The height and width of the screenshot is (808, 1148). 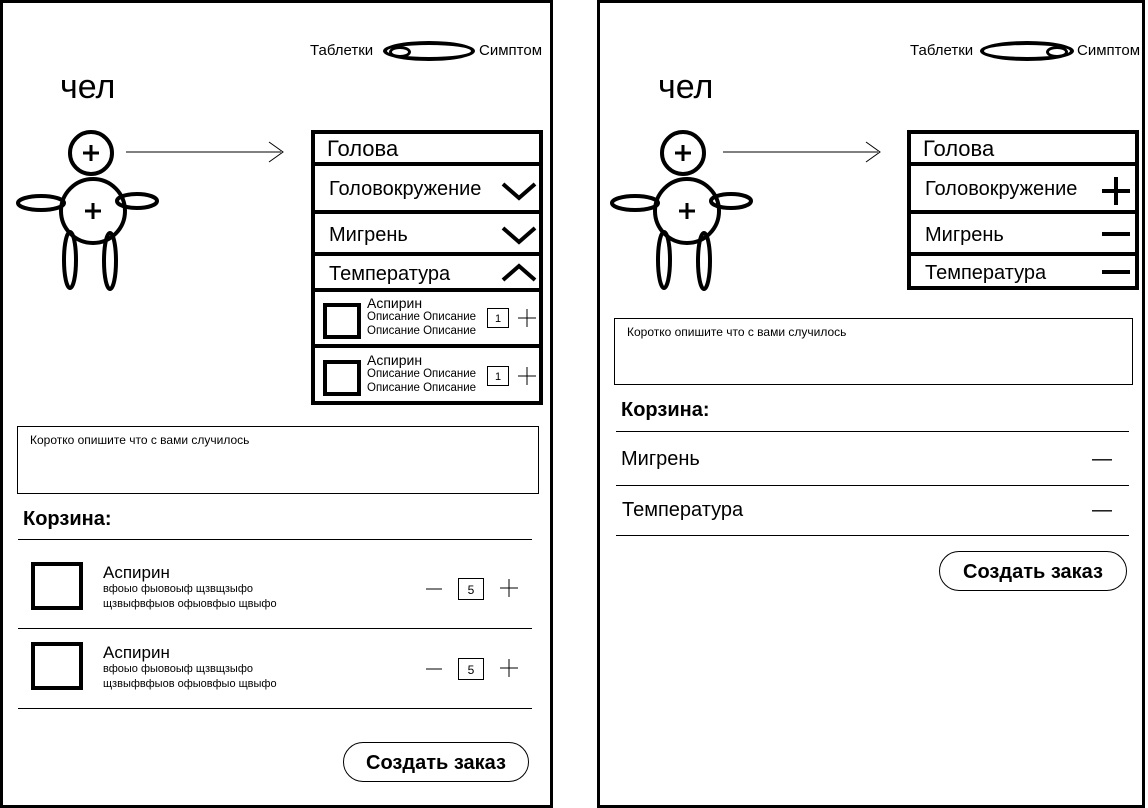 What do you see at coordinates (660, 459) in the screenshot?
I see `cart-item-name: Мигрень` at bounding box center [660, 459].